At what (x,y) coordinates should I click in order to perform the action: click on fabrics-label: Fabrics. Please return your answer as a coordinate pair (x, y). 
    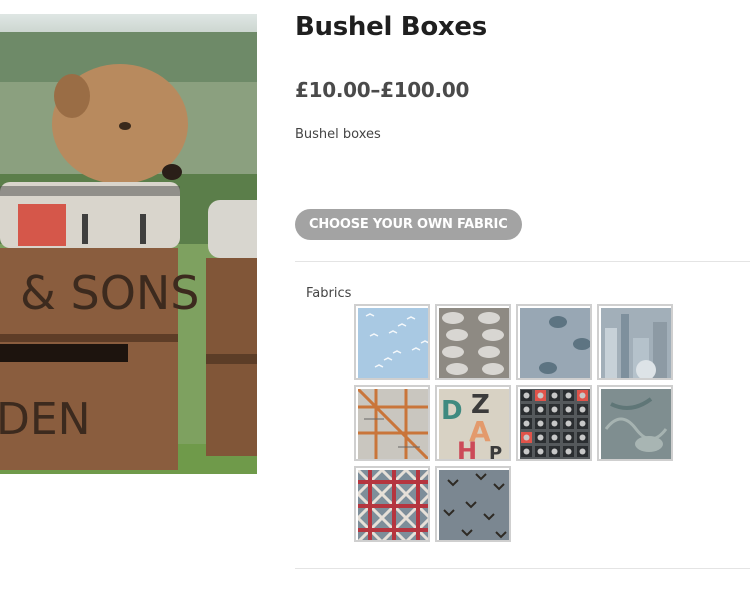
    Looking at the image, I should click on (329, 293).